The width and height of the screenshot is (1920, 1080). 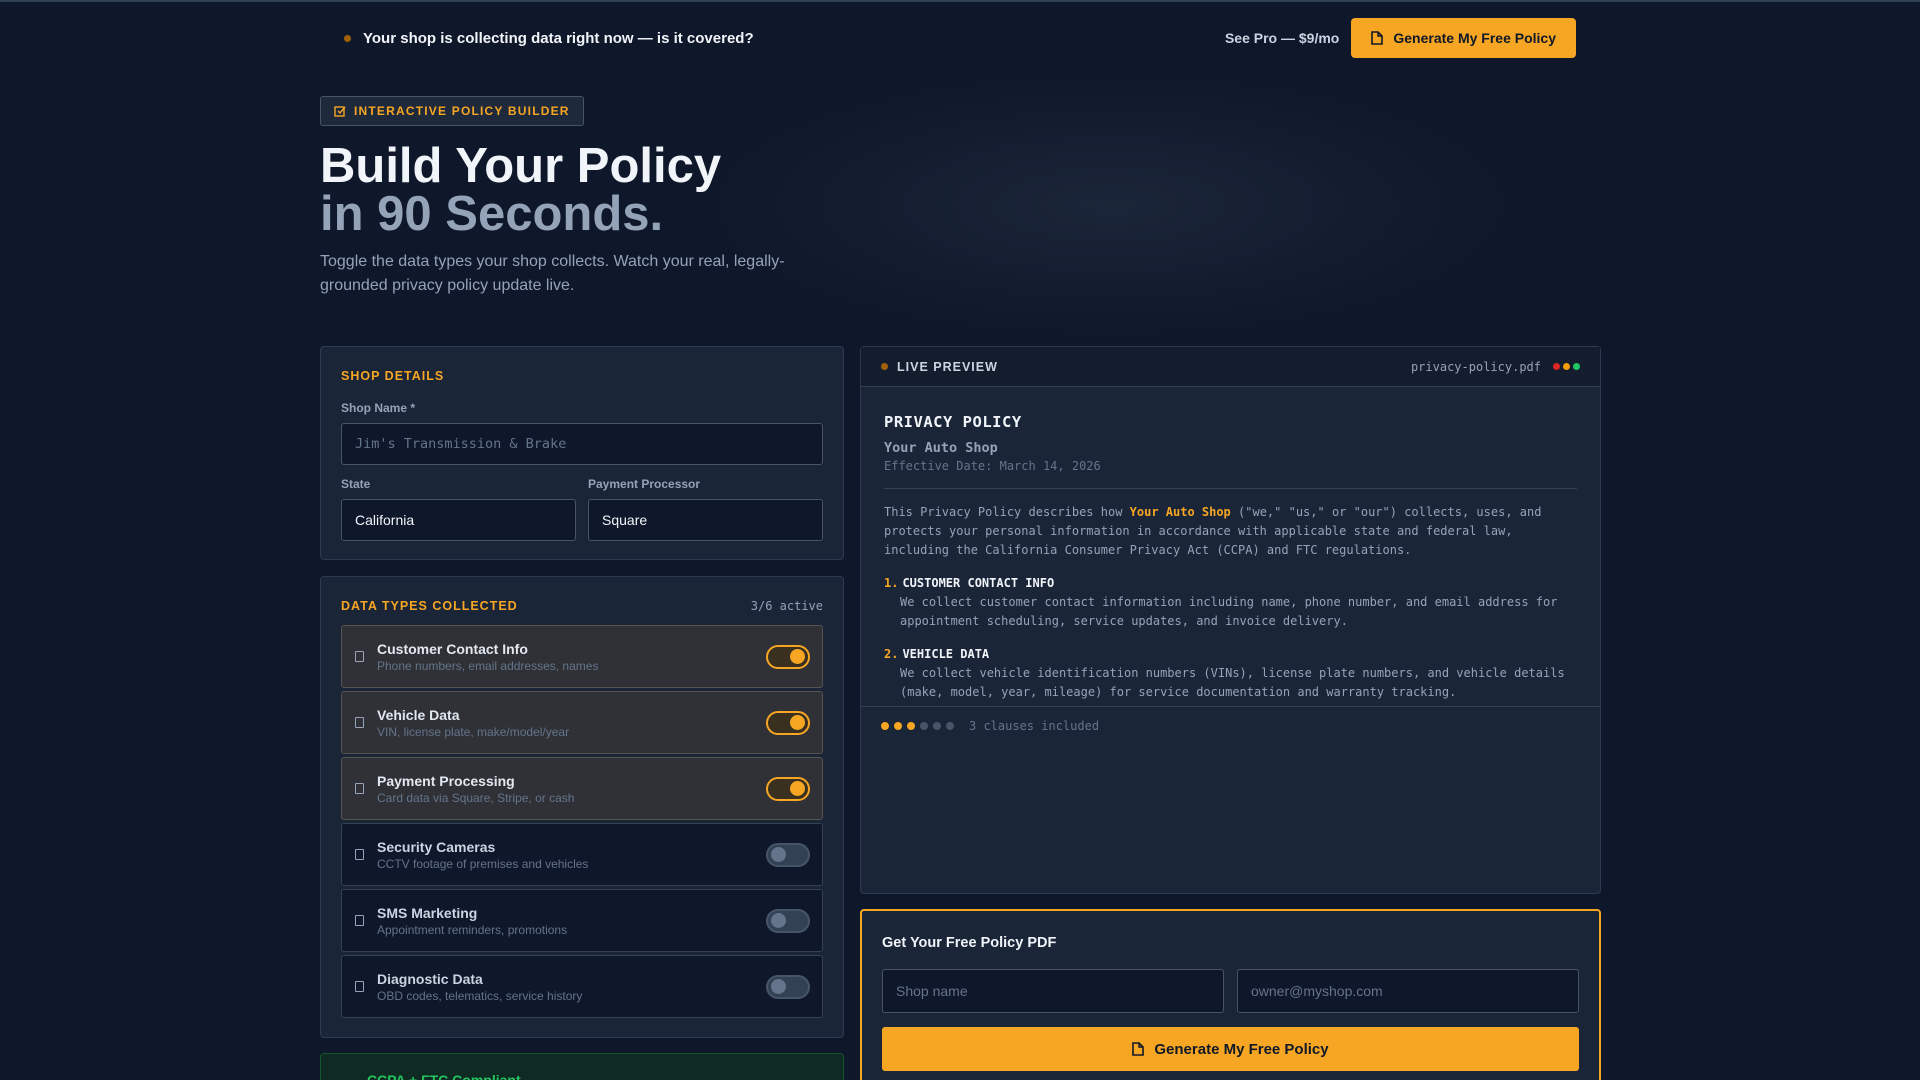 I want to click on lead-email-input, so click(x=1408, y=991).